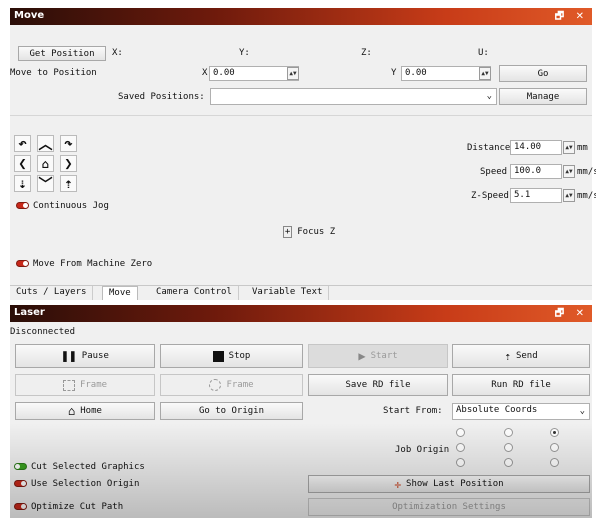 Image resolution: width=596 pixels, height=518 pixels. I want to click on go-to-origin-button: Go to Origin, so click(231, 411).